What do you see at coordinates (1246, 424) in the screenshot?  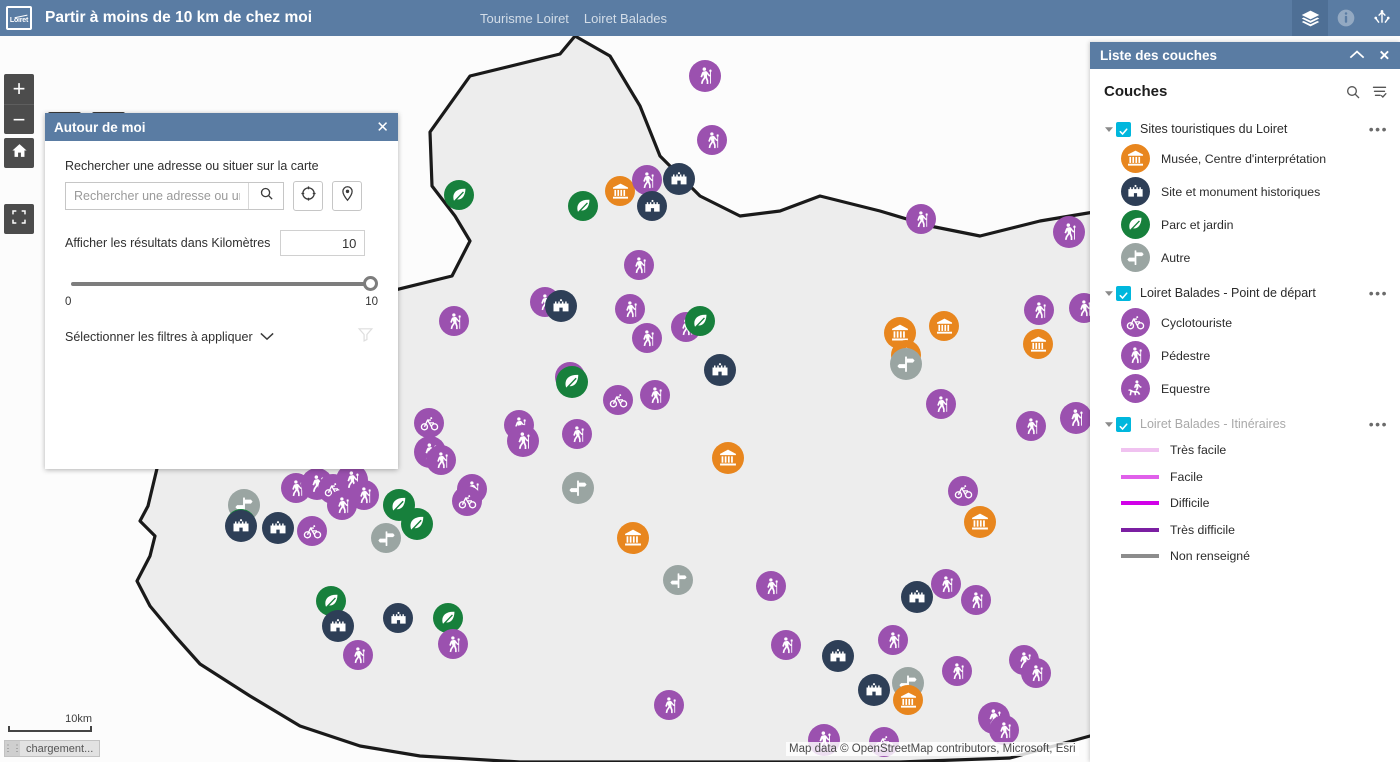 I see `layer-group-row: Loiret Balades - Itinéraires •••` at bounding box center [1246, 424].